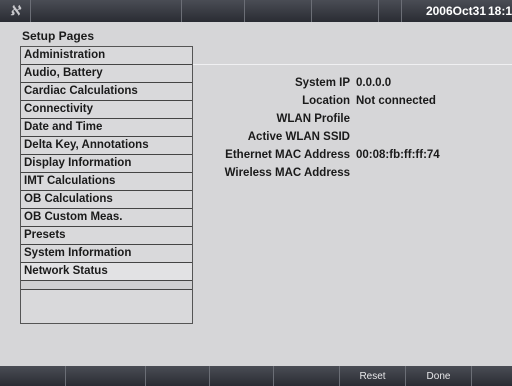 The image size is (512, 386). Describe the element at coordinates (106, 92) in the screenshot. I see `menu-item-cardiac-calculations: Cardiac Calculations` at that location.